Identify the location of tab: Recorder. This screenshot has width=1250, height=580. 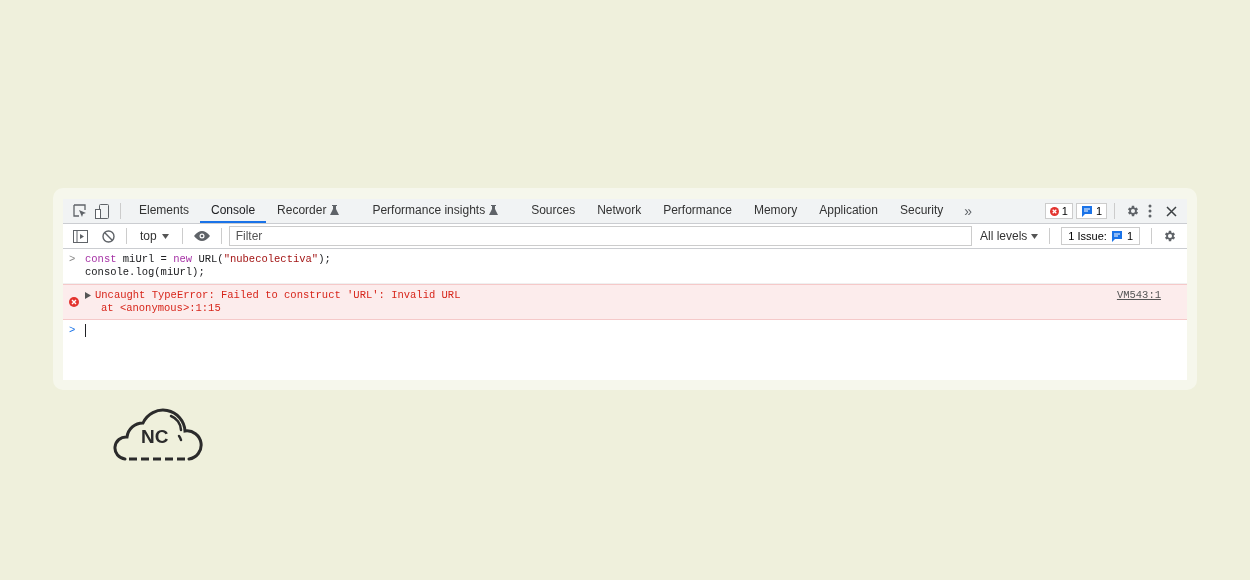
(314, 211).